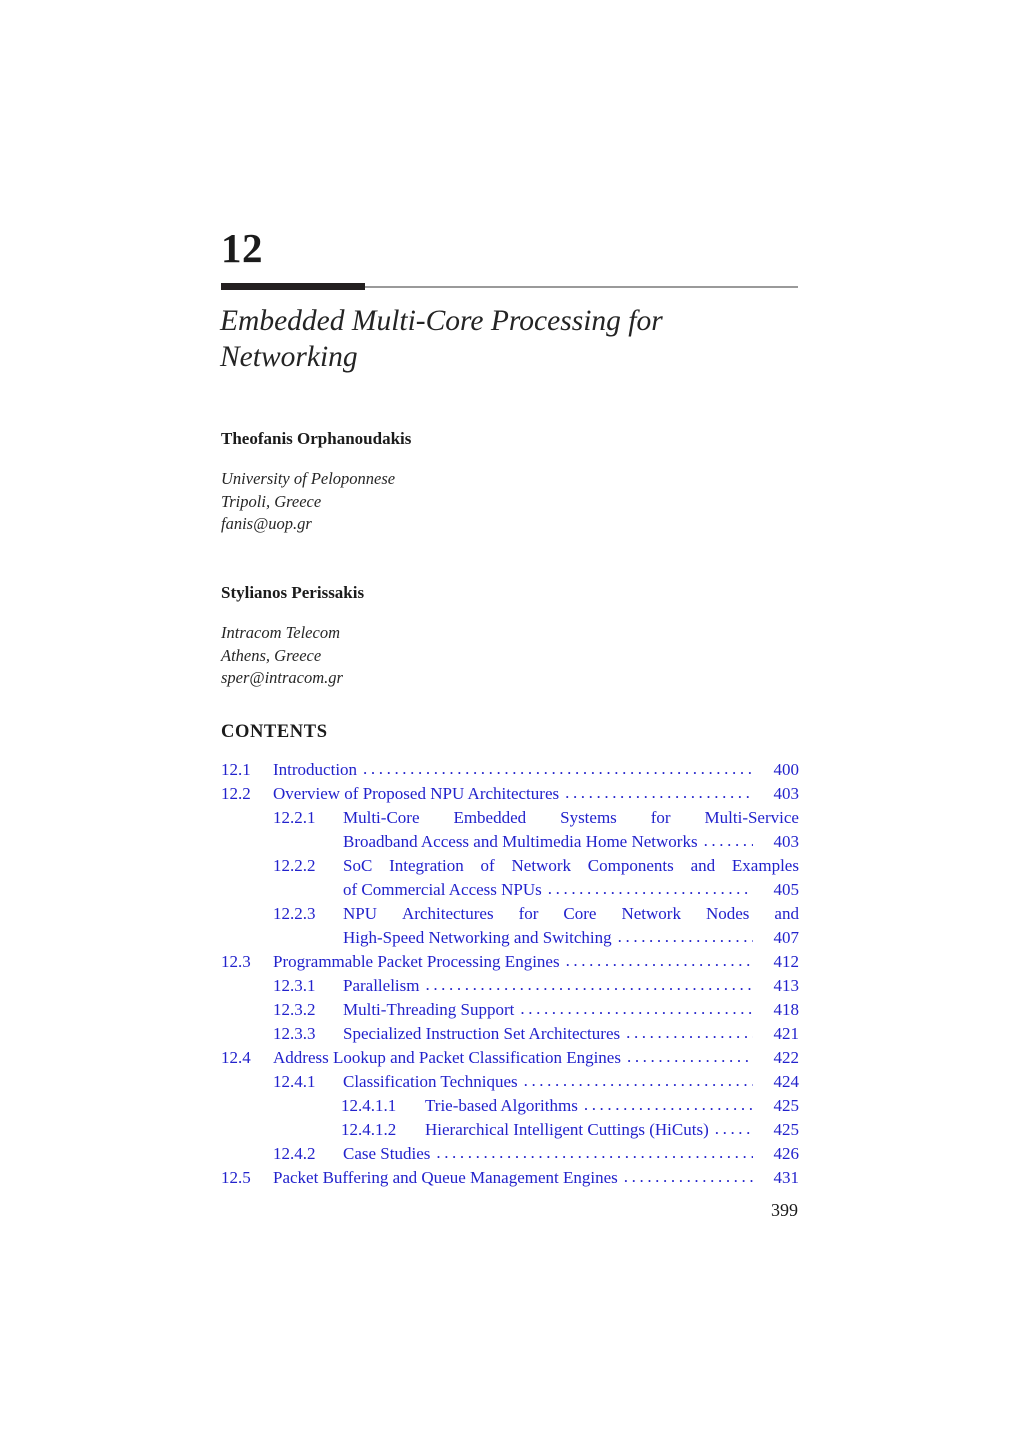  I want to click on toc-entry-number: 12.2.3, so click(294, 913).